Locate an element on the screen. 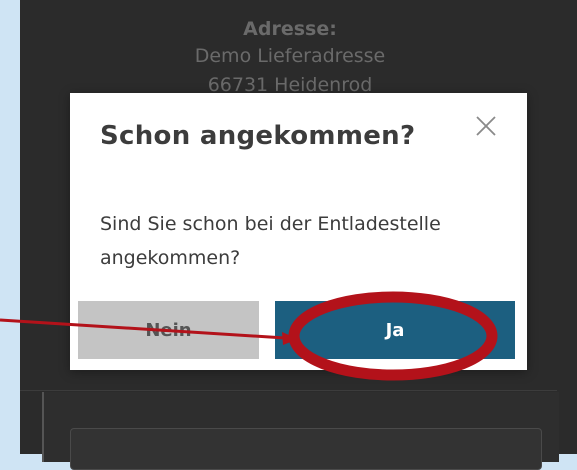  close-icon-glyph is located at coordinates (486, 126).